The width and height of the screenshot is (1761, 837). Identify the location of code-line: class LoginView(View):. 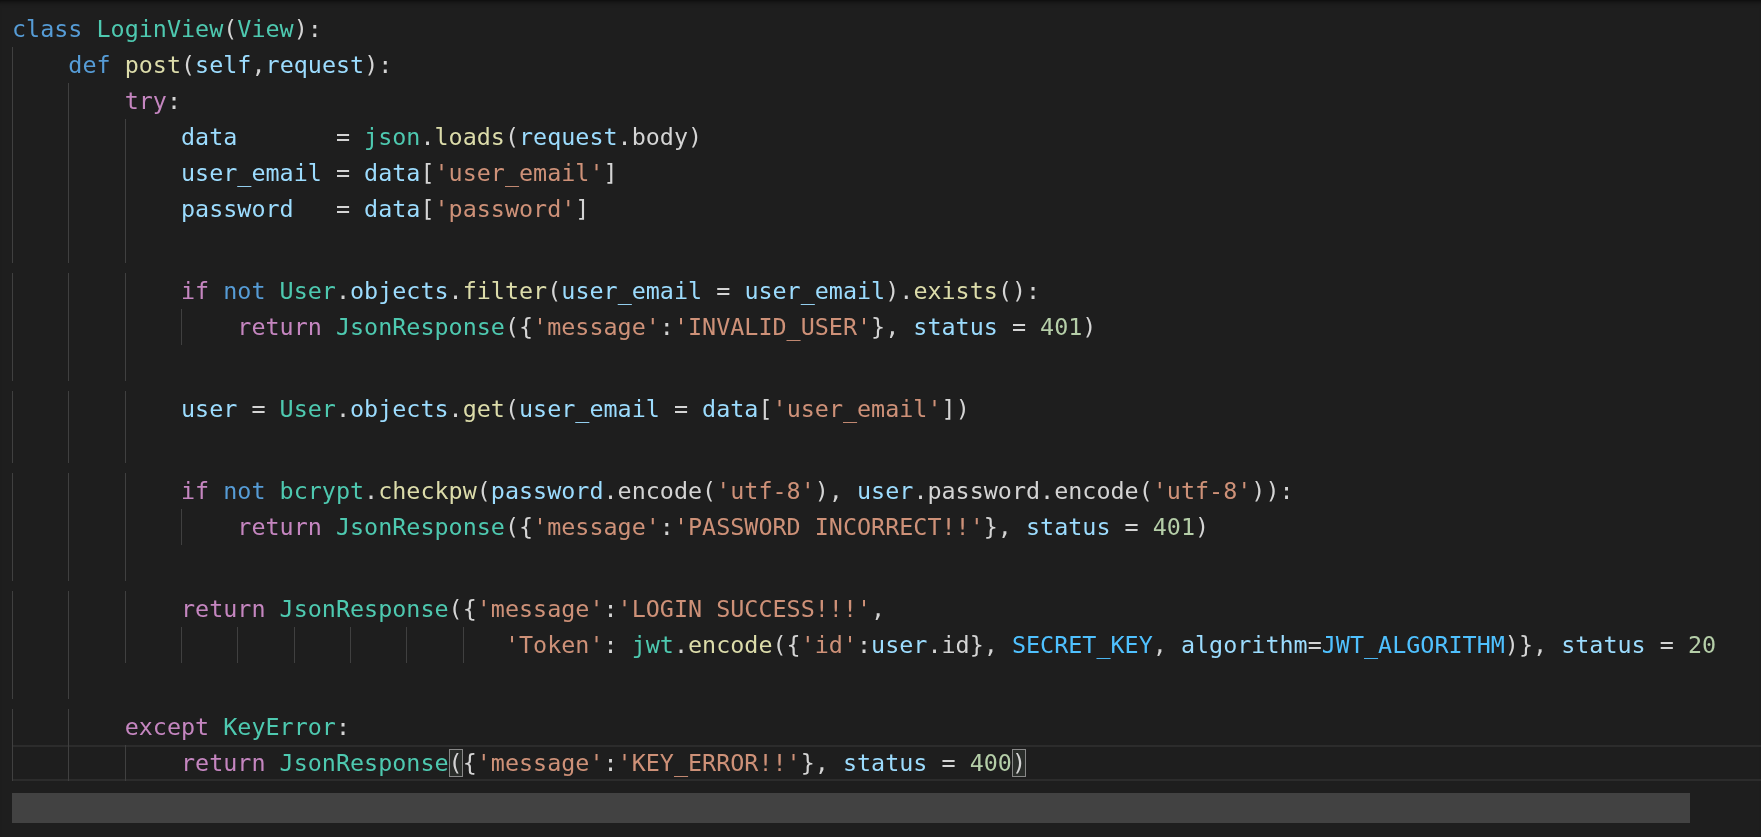
(167, 29).